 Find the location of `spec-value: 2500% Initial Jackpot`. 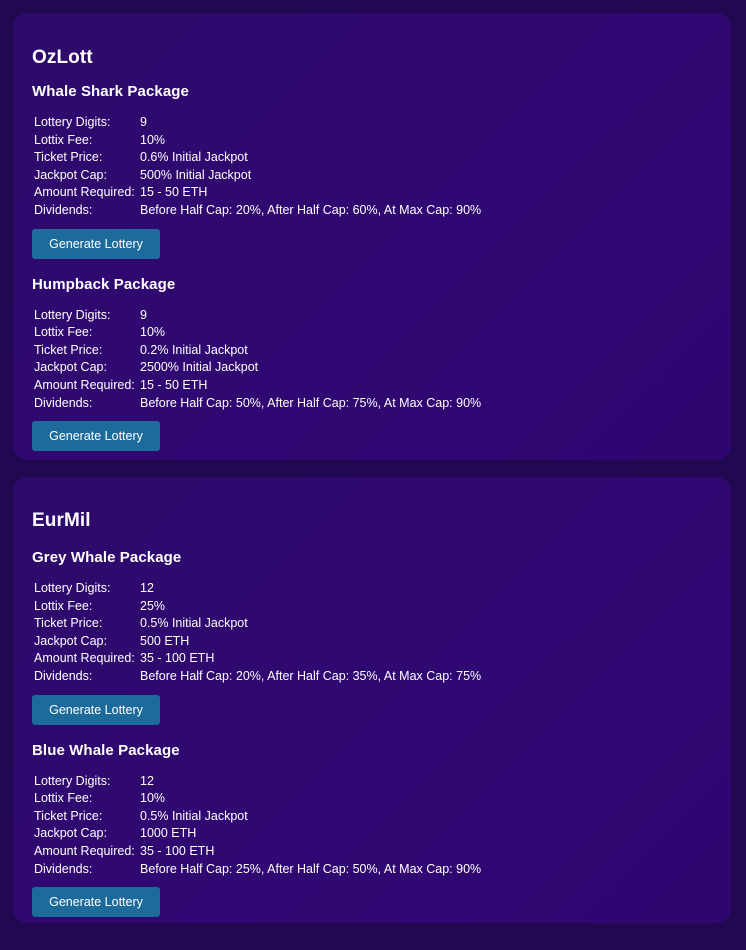

spec-value: 2500% Initial Jackpot is located at coordinates (199, 367).